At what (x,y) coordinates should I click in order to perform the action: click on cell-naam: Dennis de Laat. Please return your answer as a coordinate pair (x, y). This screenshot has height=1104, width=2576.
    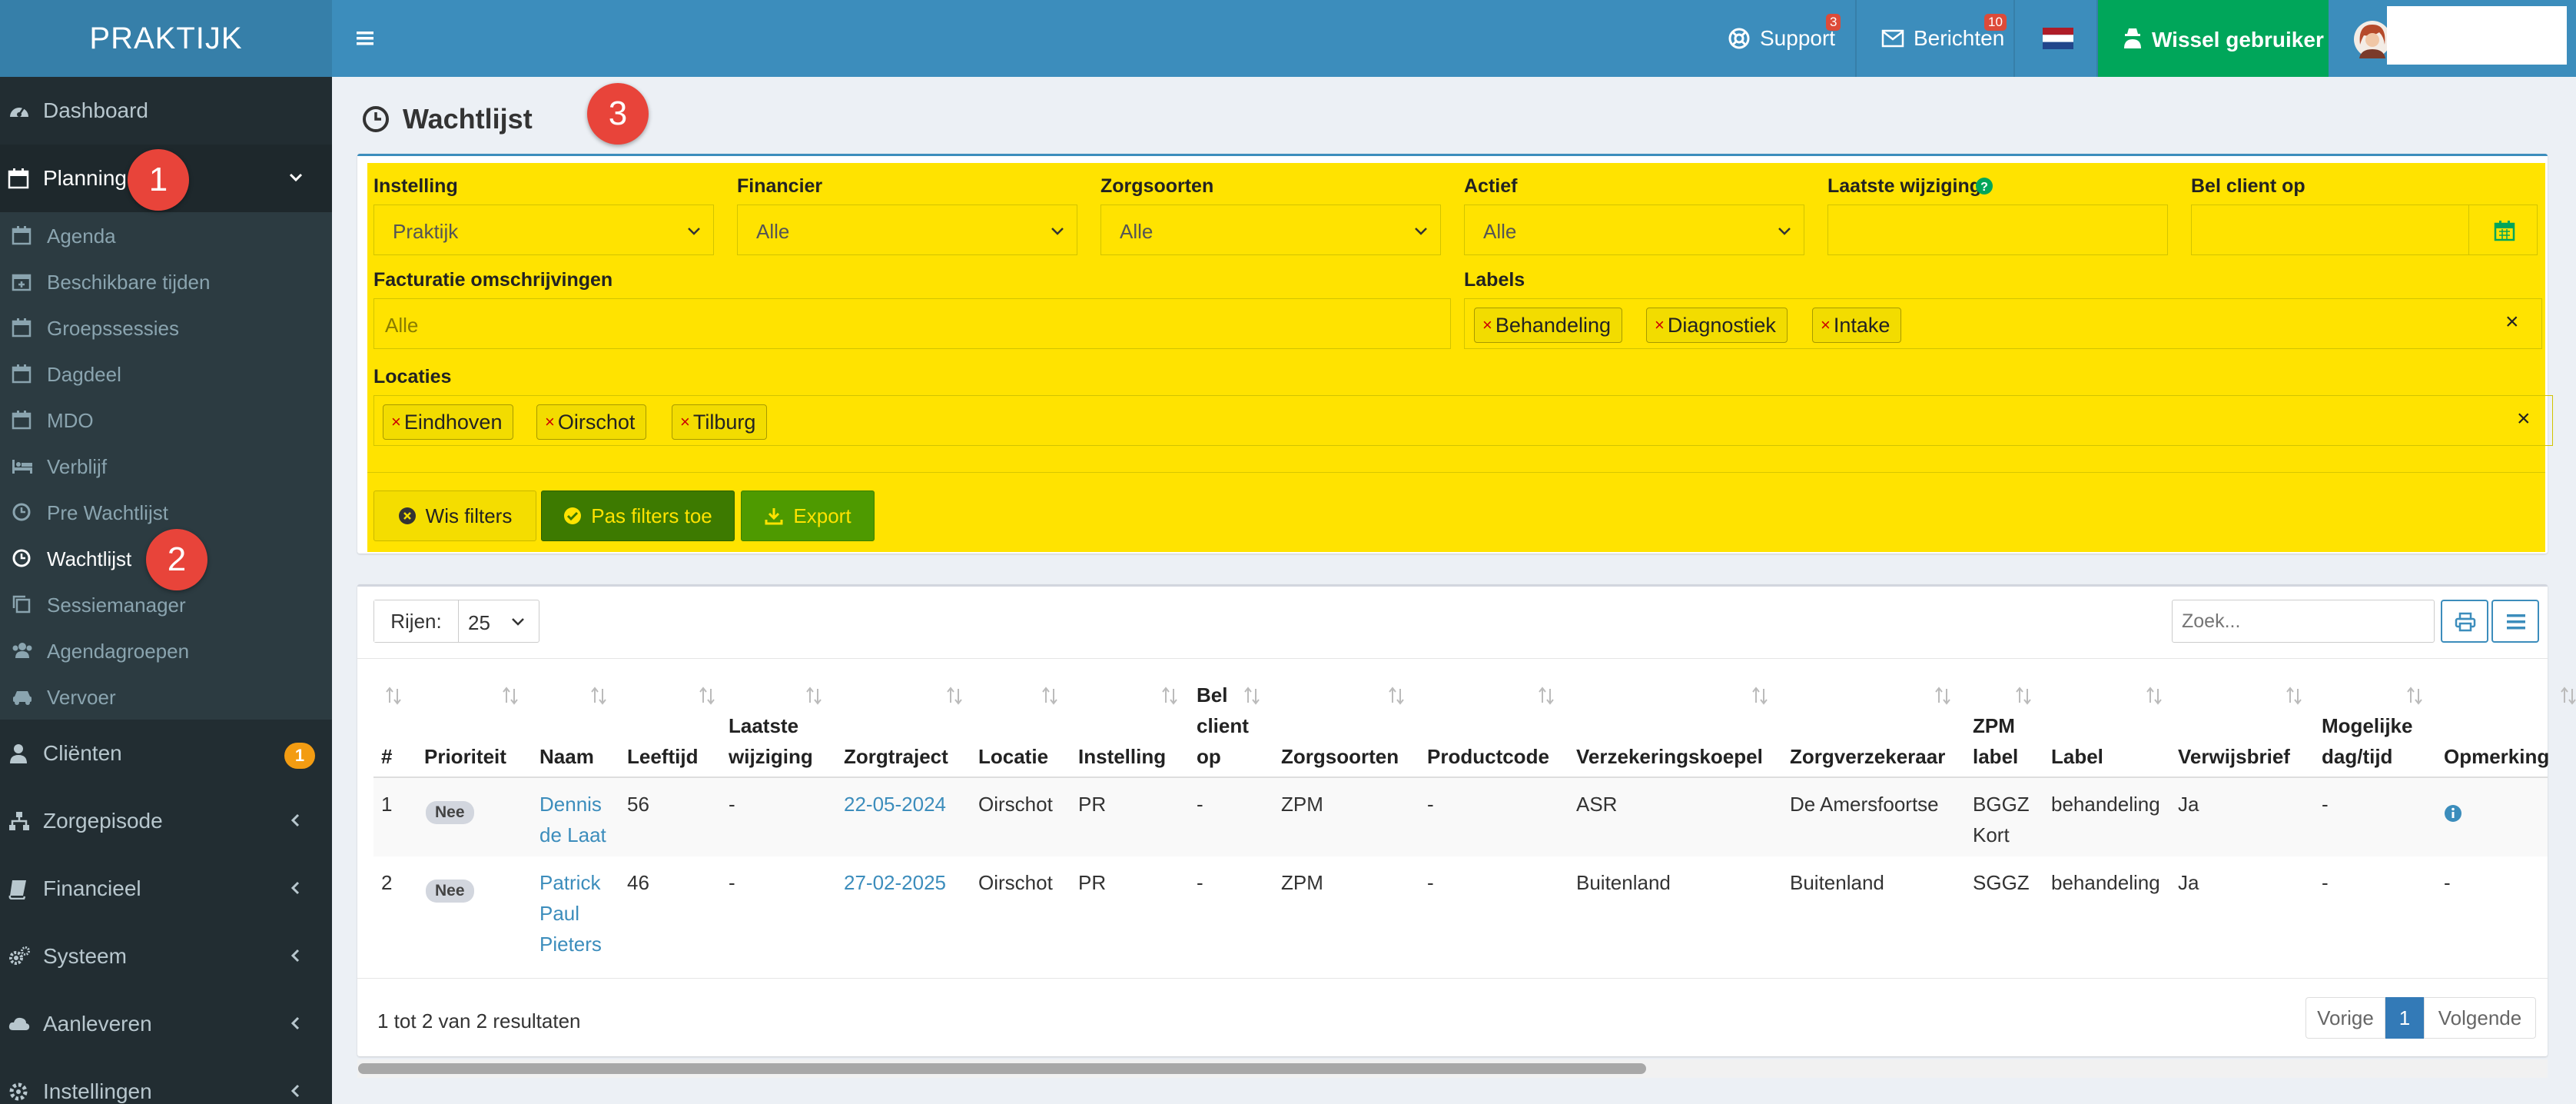
    Looking at the image, I should click on (572, 820).